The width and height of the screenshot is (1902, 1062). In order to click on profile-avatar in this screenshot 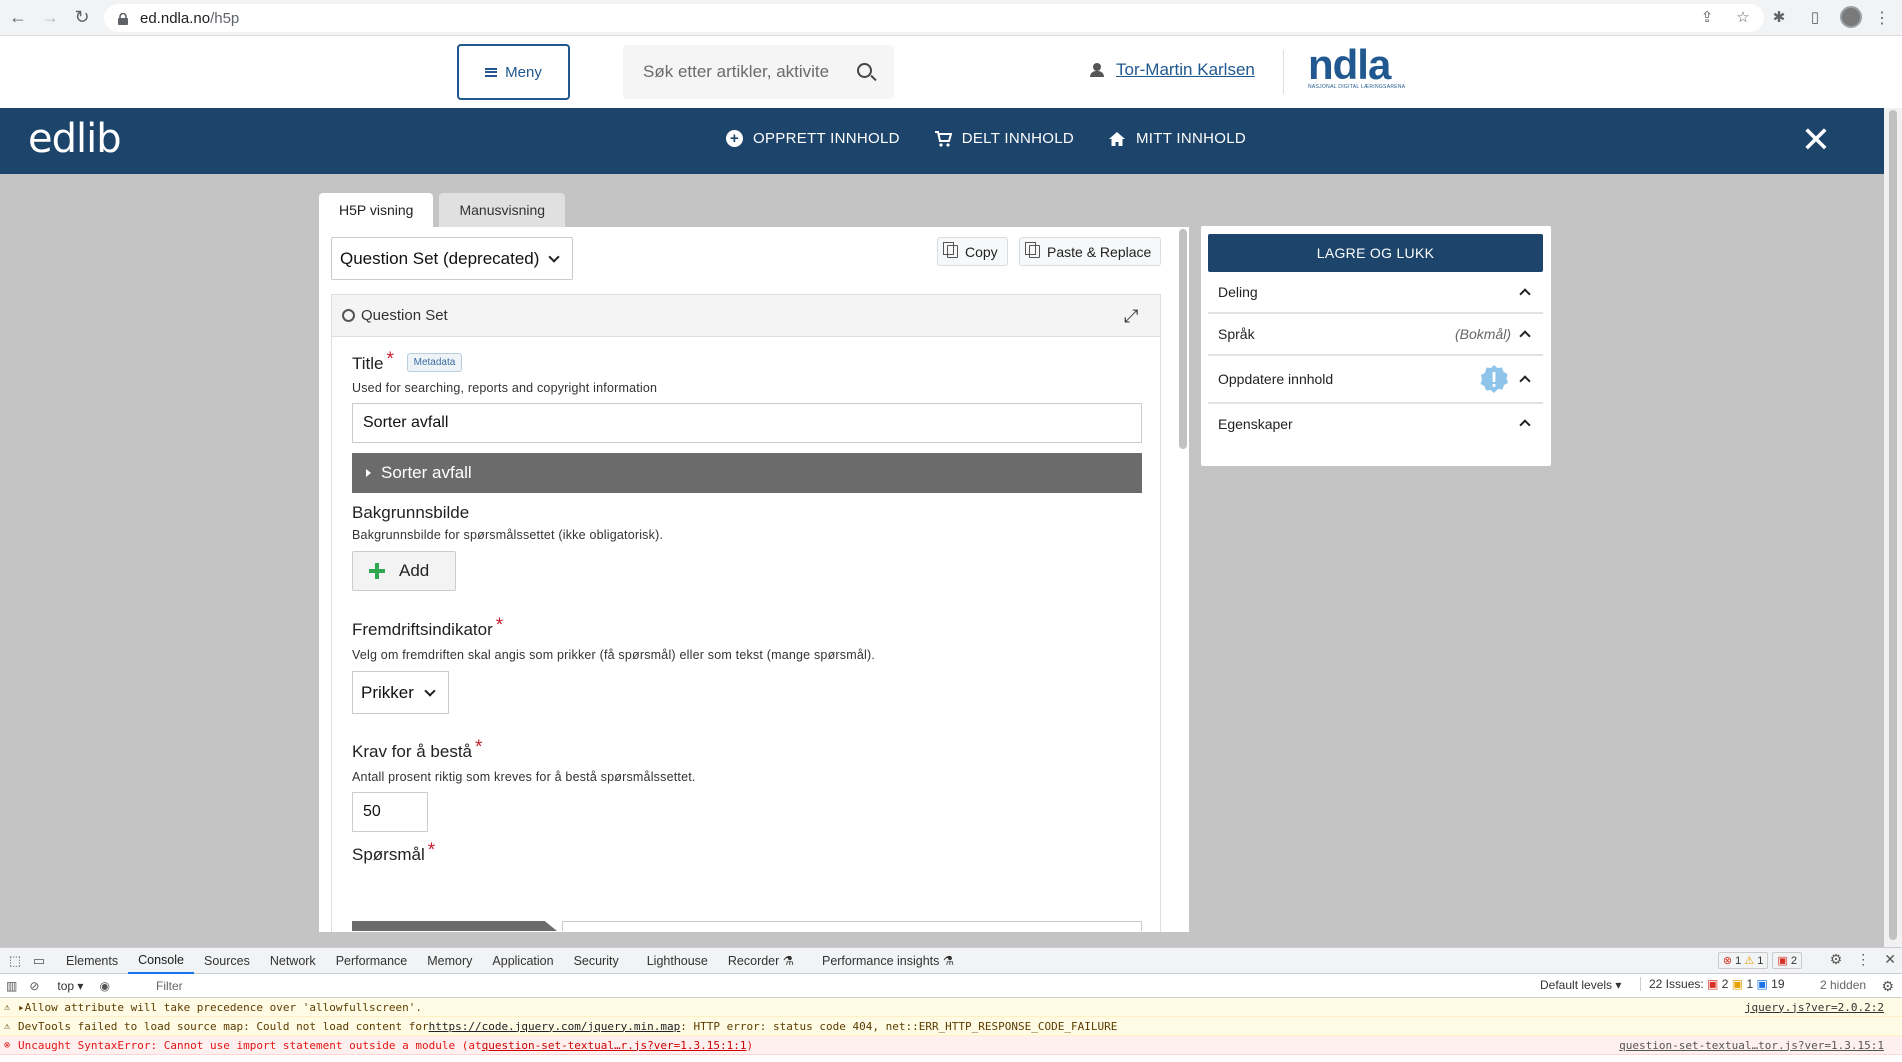, I will do `click(1851, 17)`.